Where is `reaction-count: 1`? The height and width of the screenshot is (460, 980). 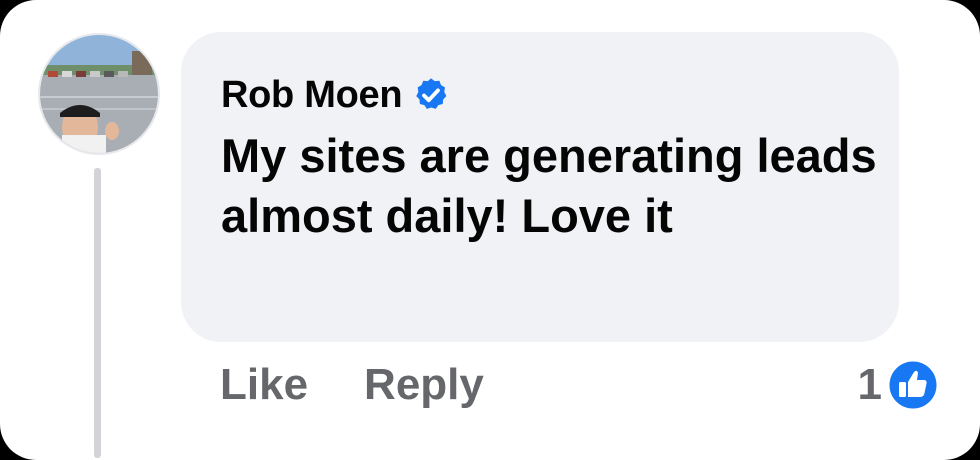 reaction-count: 1 is located at coordinates (869, 384).